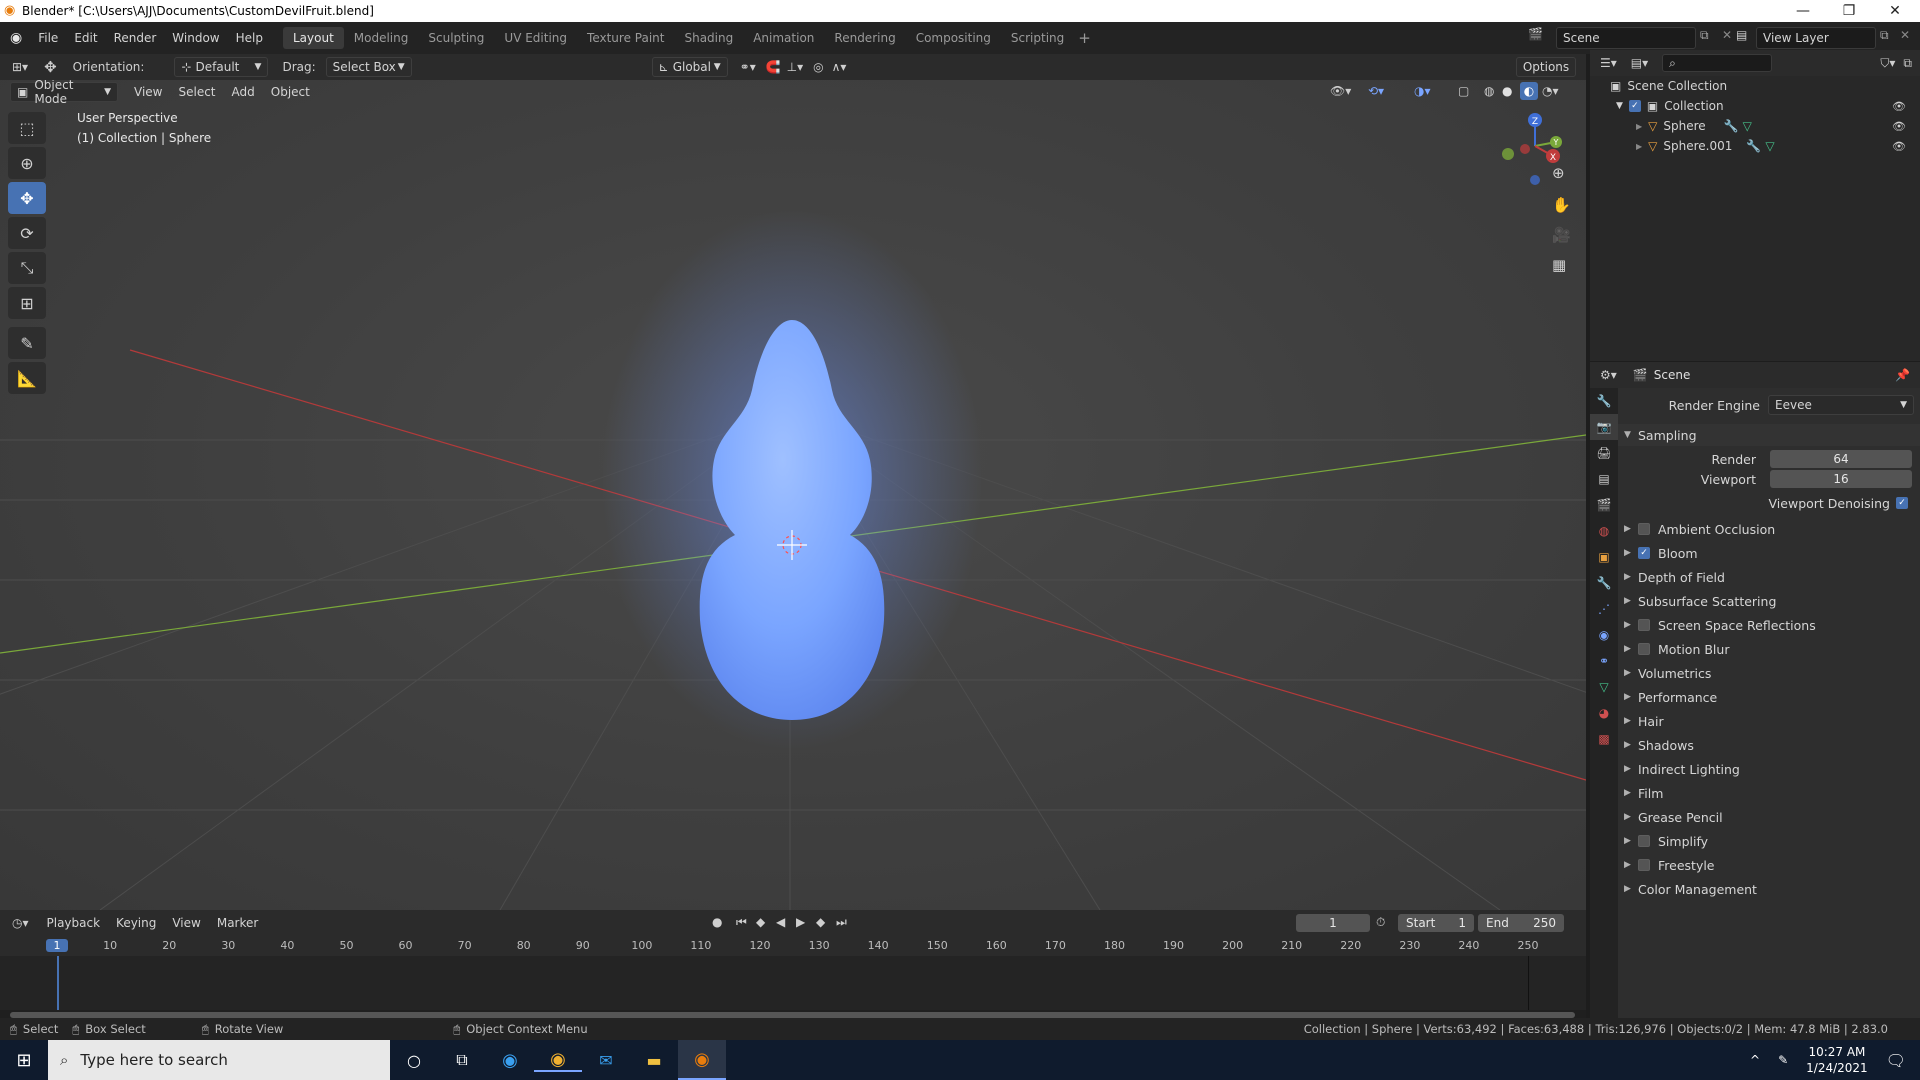  Describe the element at coordinates (1769, 601) in the screenshot. I see `panel-header: ▶ Subsurface Scattering` at that location.